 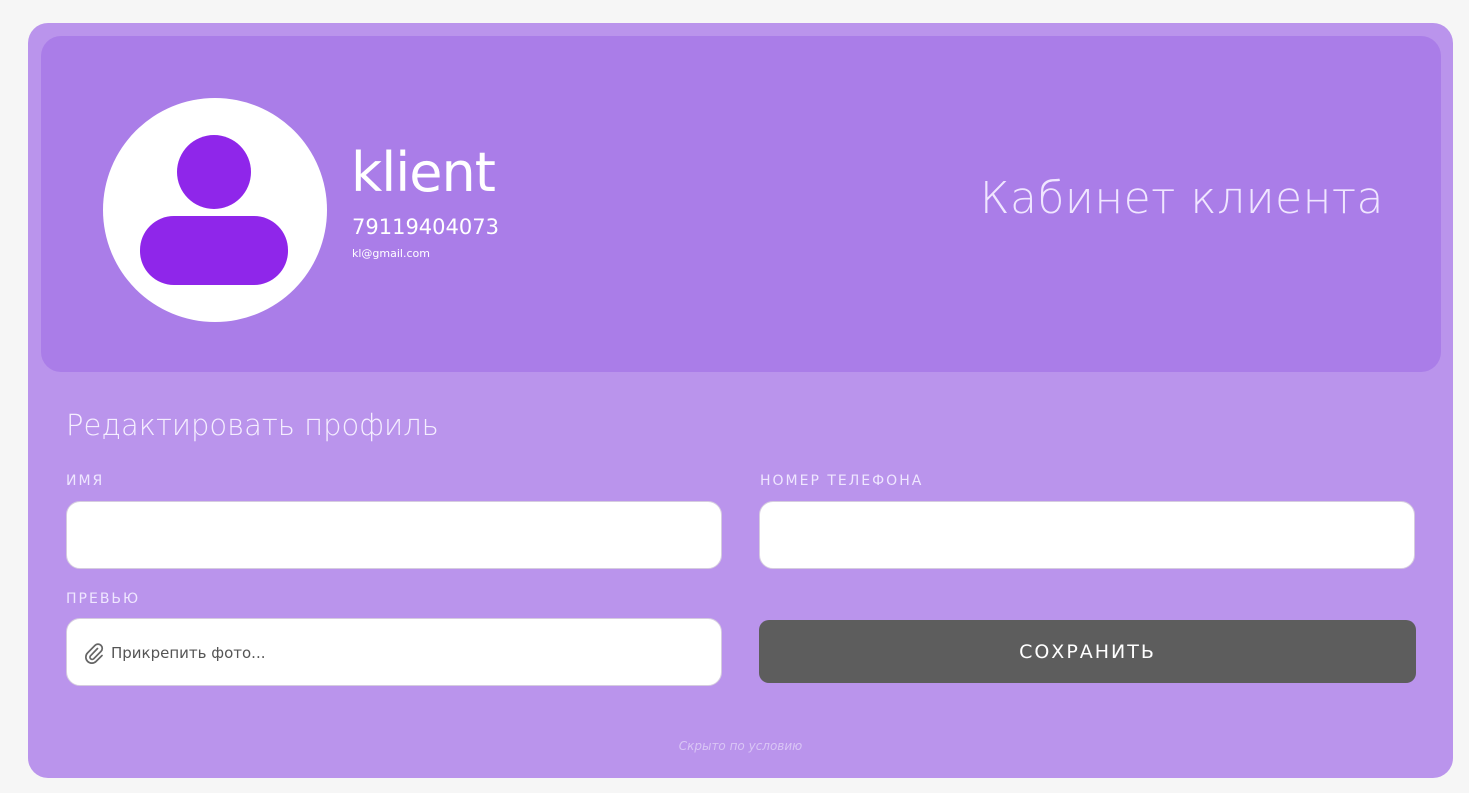 I want to click on paperclip-icon, so click(x=94, y=653).